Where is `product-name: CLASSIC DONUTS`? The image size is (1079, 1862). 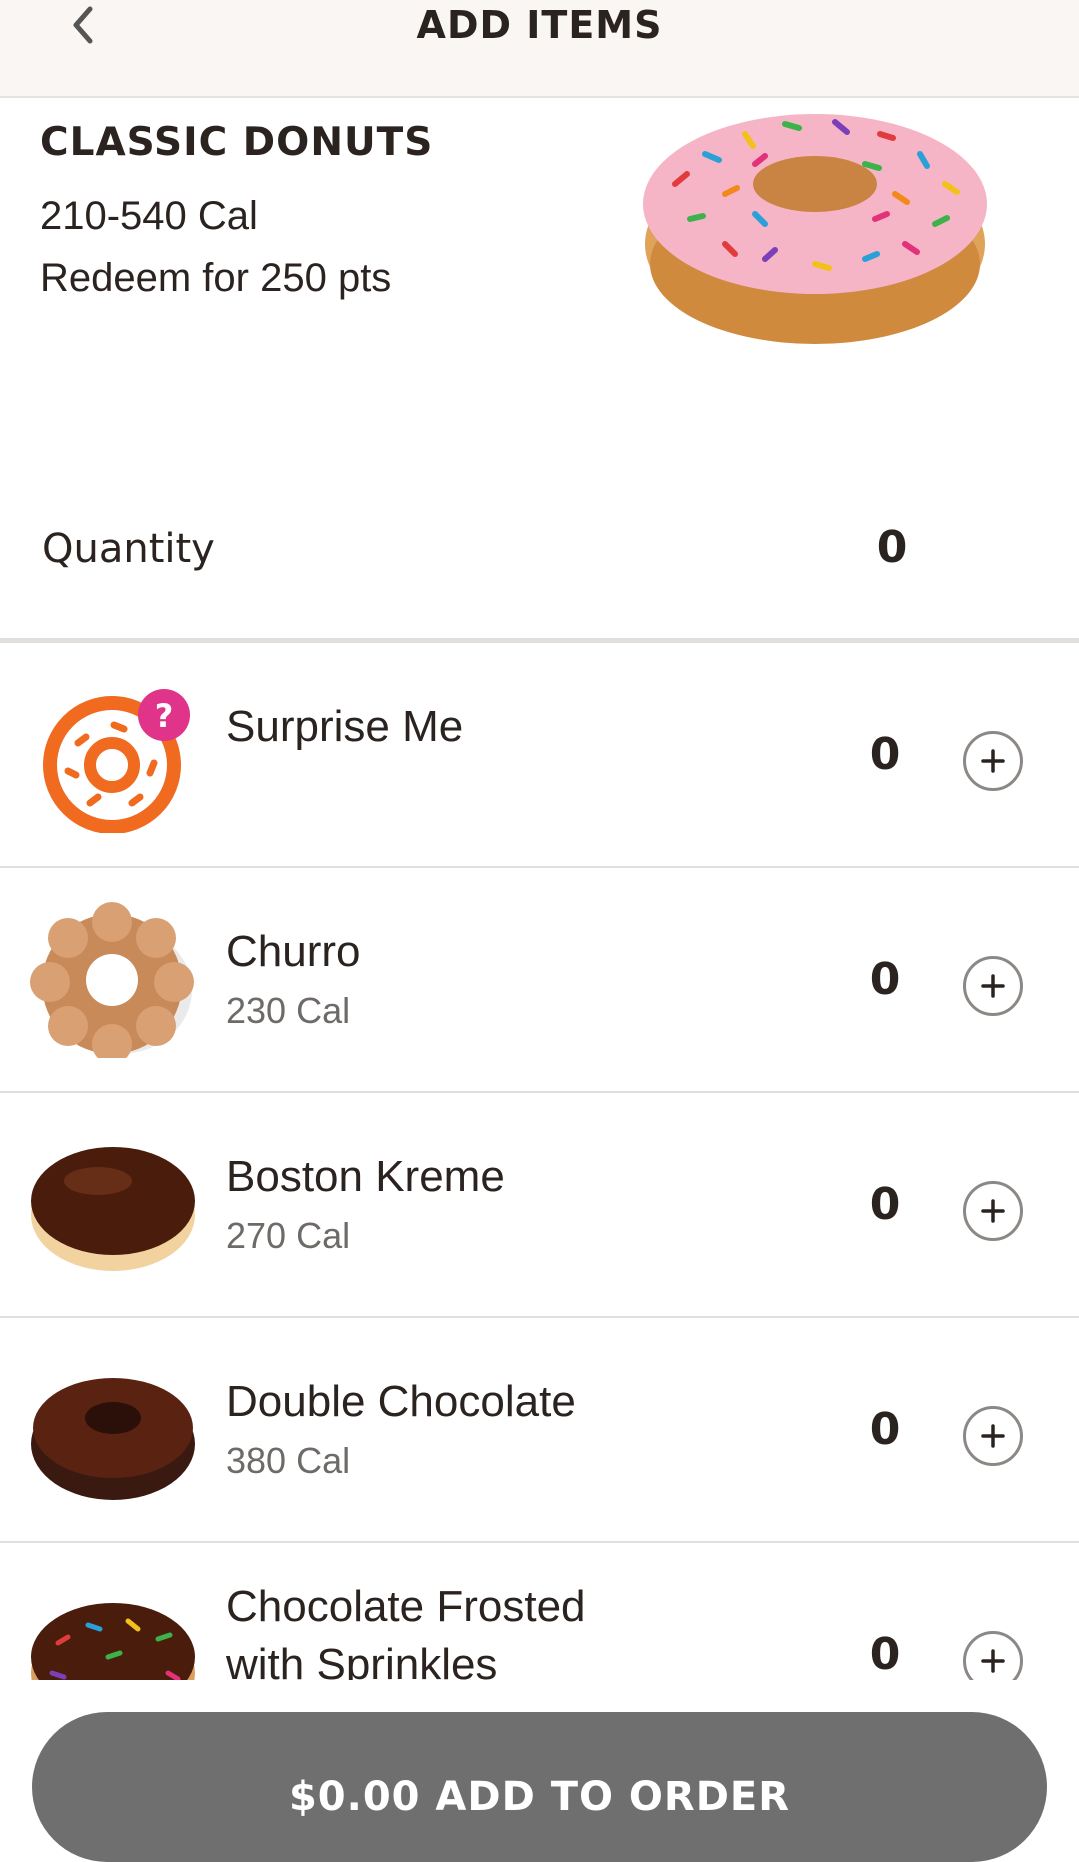
product-name: CLASSIC DONUTS is located at coordinates (237, 142).